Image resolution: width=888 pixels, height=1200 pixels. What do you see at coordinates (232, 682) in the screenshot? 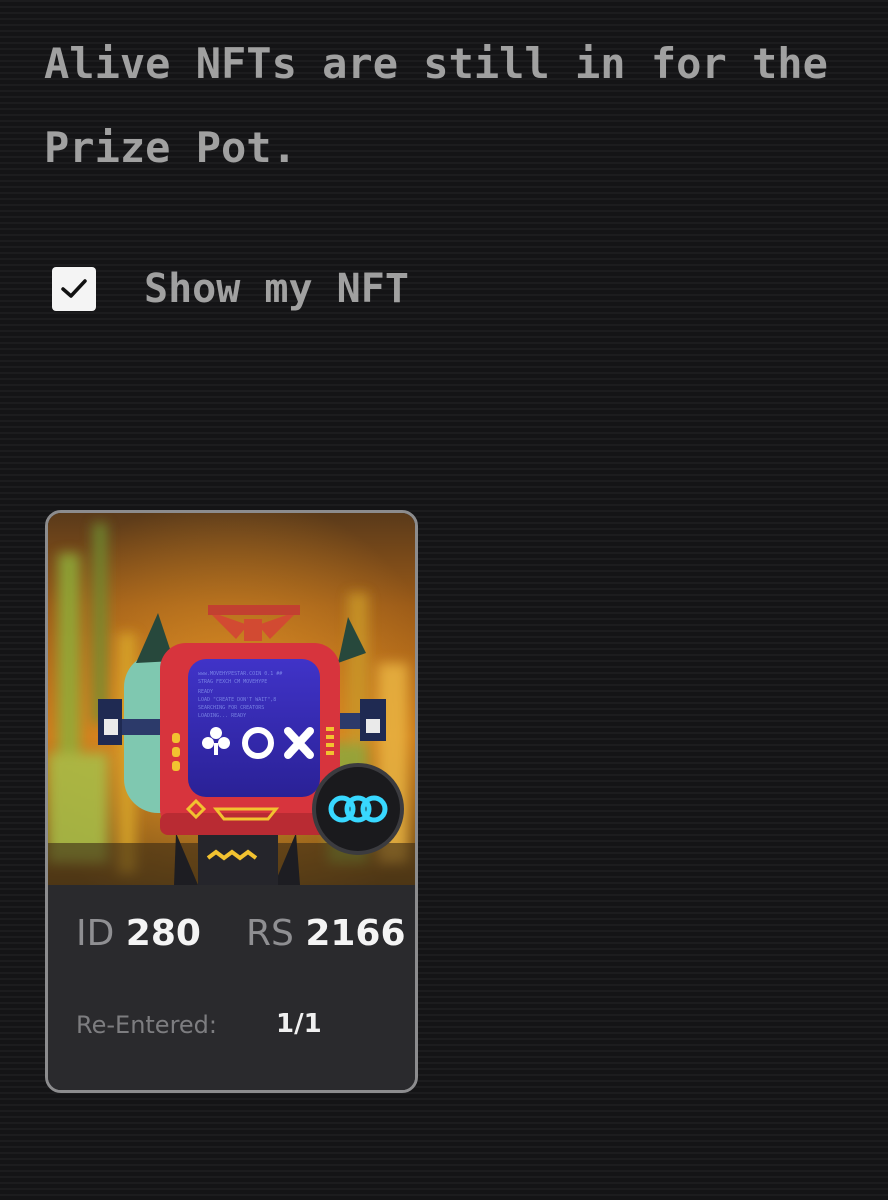
I see `svg-text: STRAG FEXCH CM MOVEHYPE` at bounding box center [232, 682].